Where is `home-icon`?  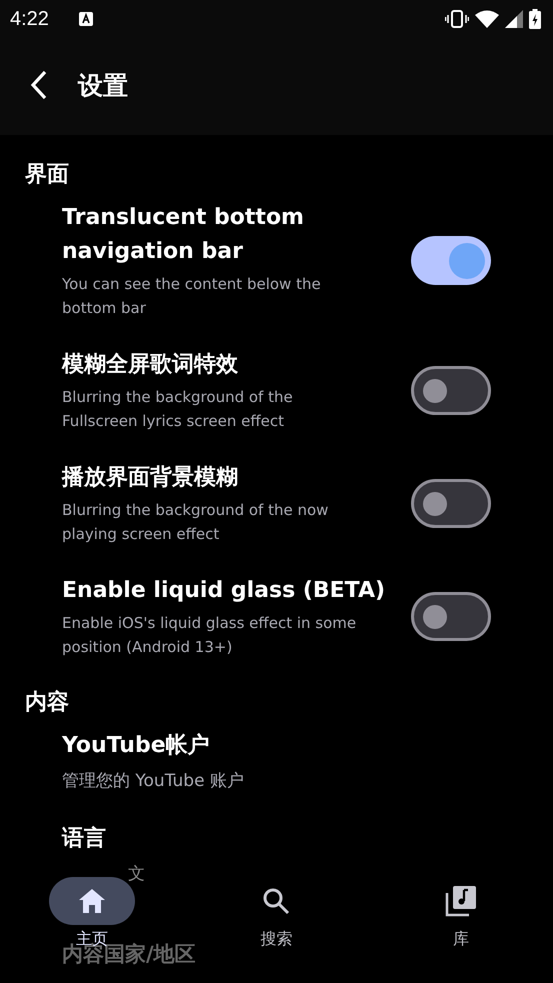 home-icon is located at coordinates (92, 901).